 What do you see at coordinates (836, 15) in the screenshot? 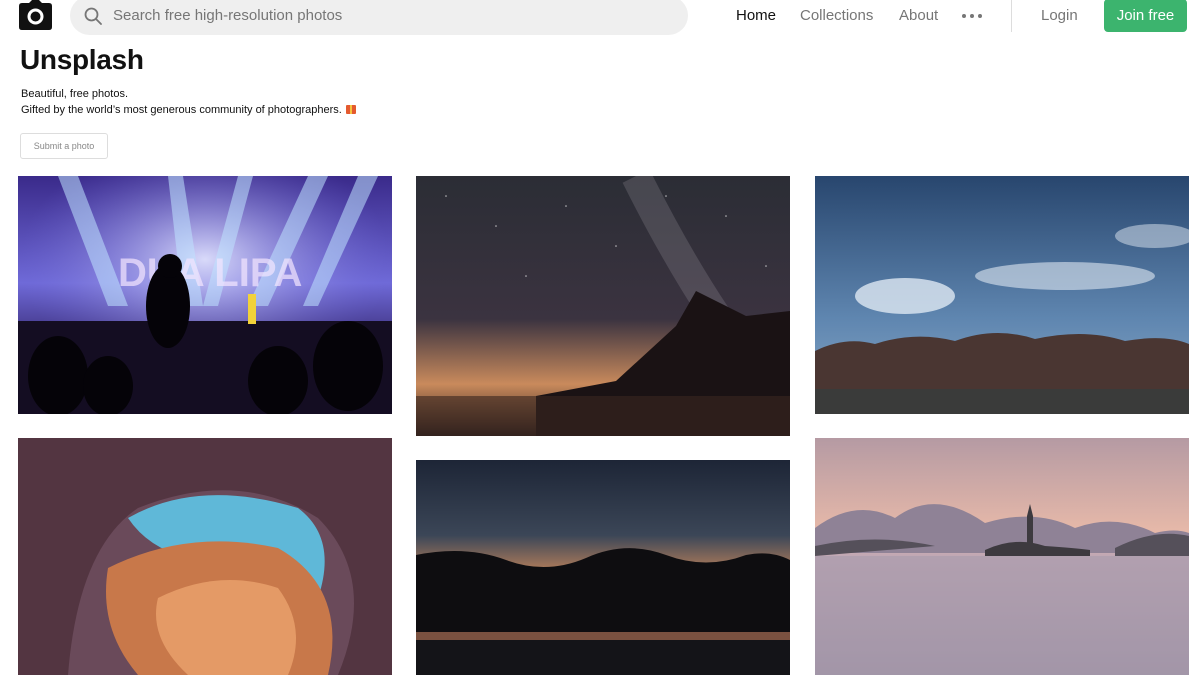
I see `nav-collections-link: Collections` at bounding box center [836, 15].